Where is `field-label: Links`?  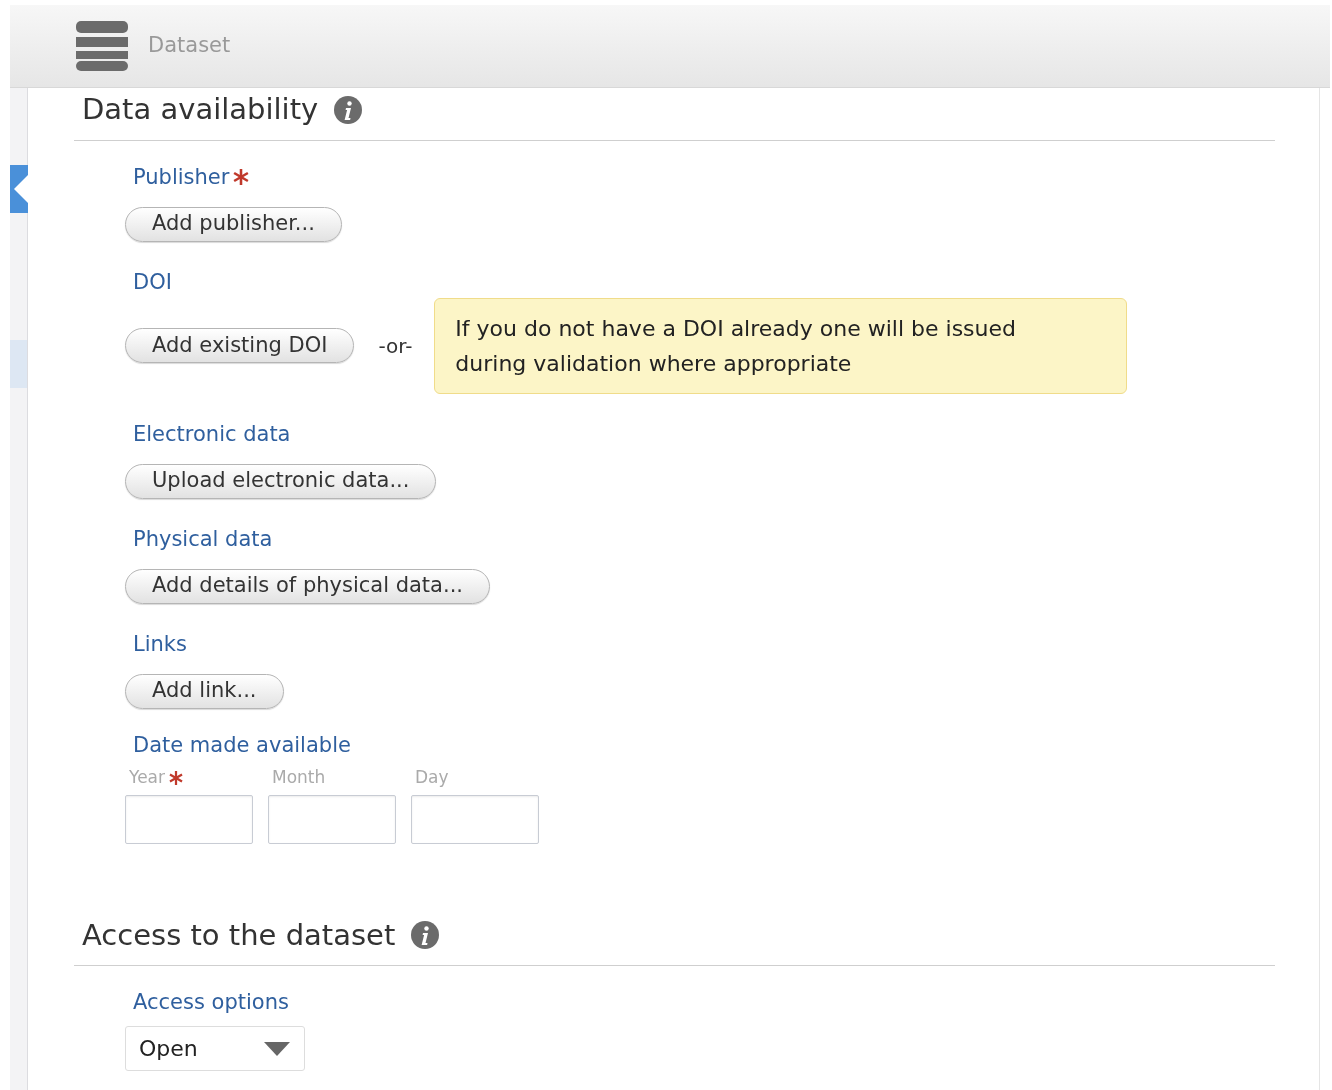 field-label: Links is located at coordinates (160, 644).